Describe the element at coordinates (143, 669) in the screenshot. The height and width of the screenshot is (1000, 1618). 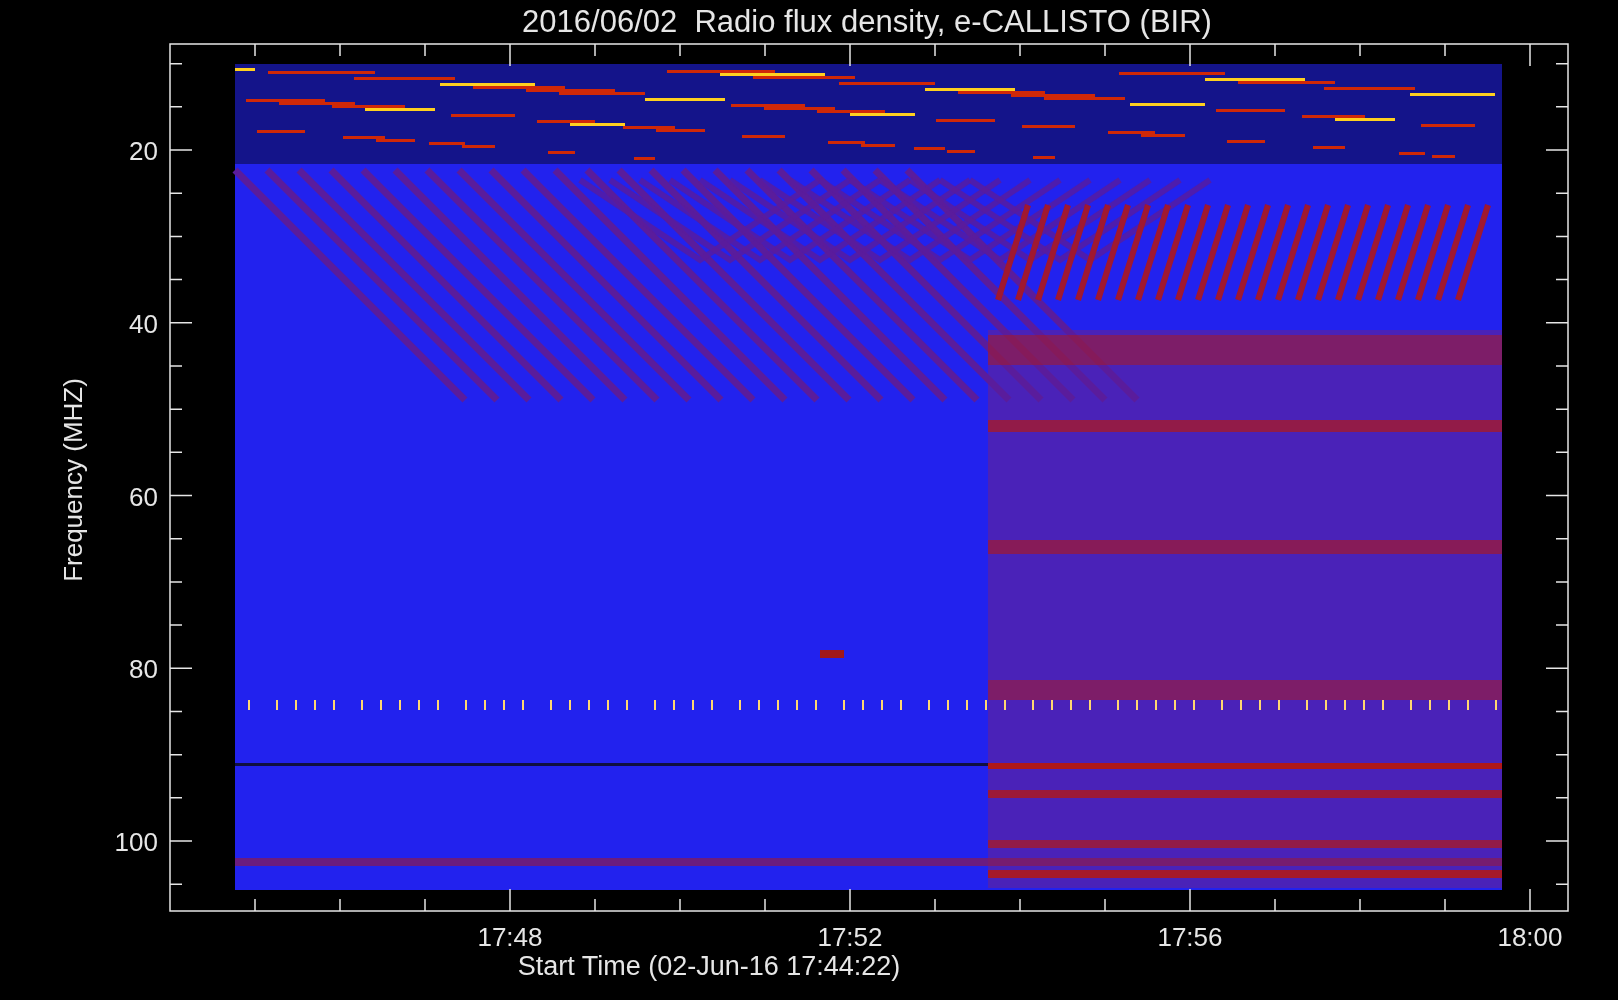
I see `y-tick-label: 80` at that location.